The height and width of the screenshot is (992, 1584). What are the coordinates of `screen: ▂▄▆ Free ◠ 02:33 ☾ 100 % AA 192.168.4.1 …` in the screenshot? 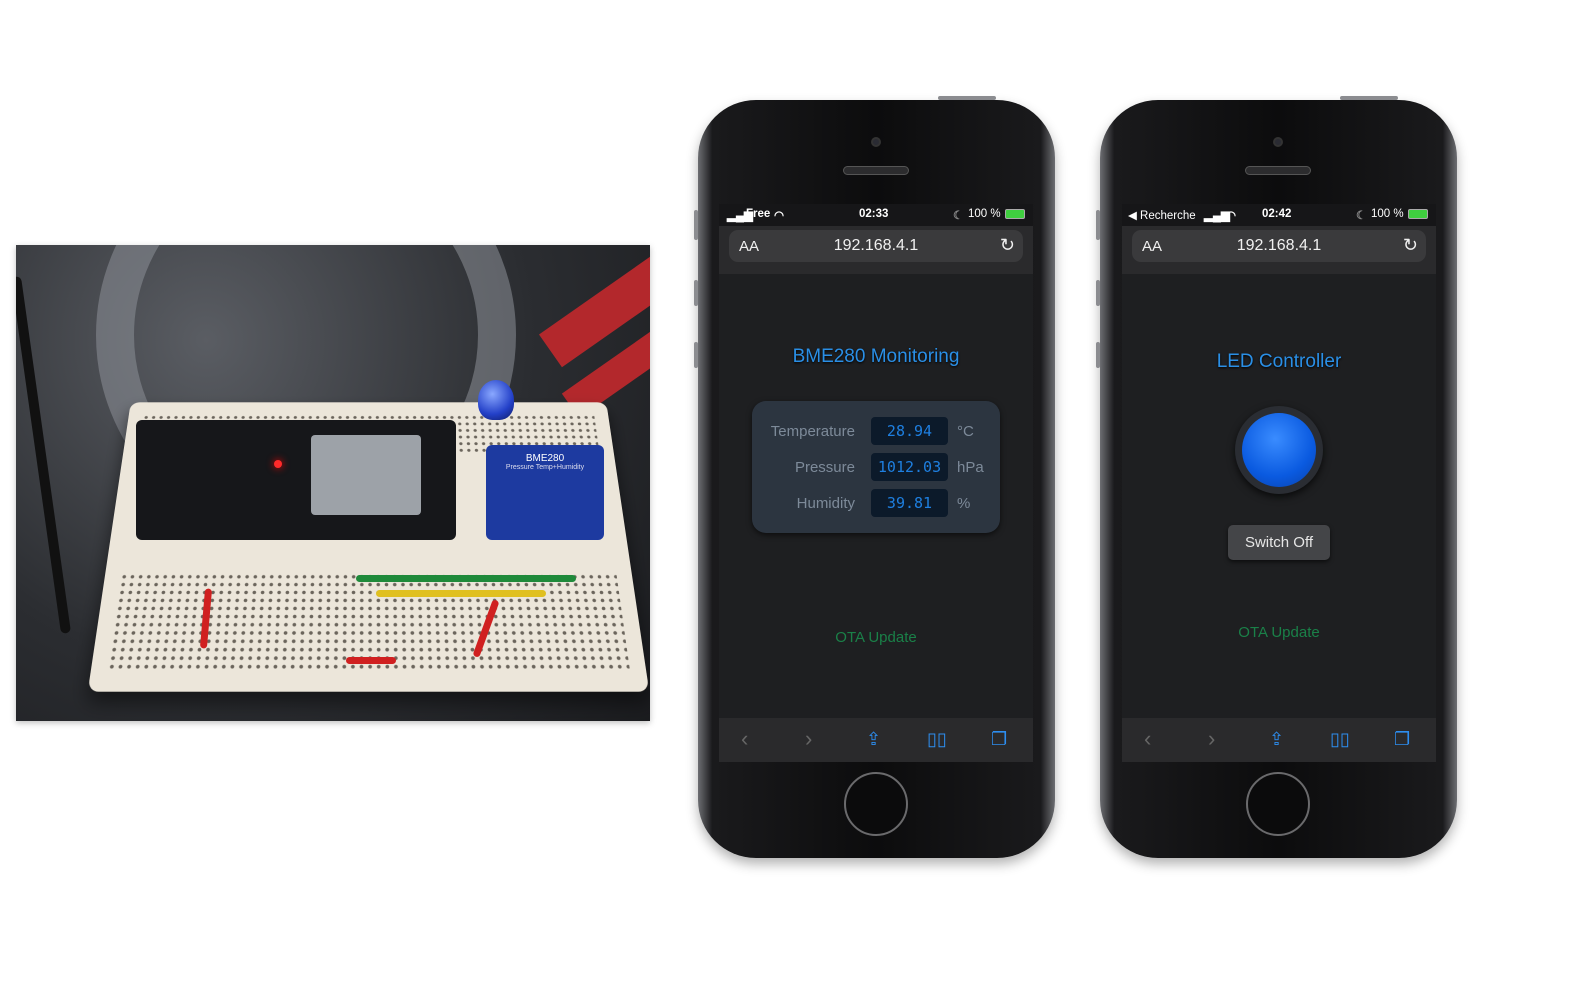 It's located at (876, 483).